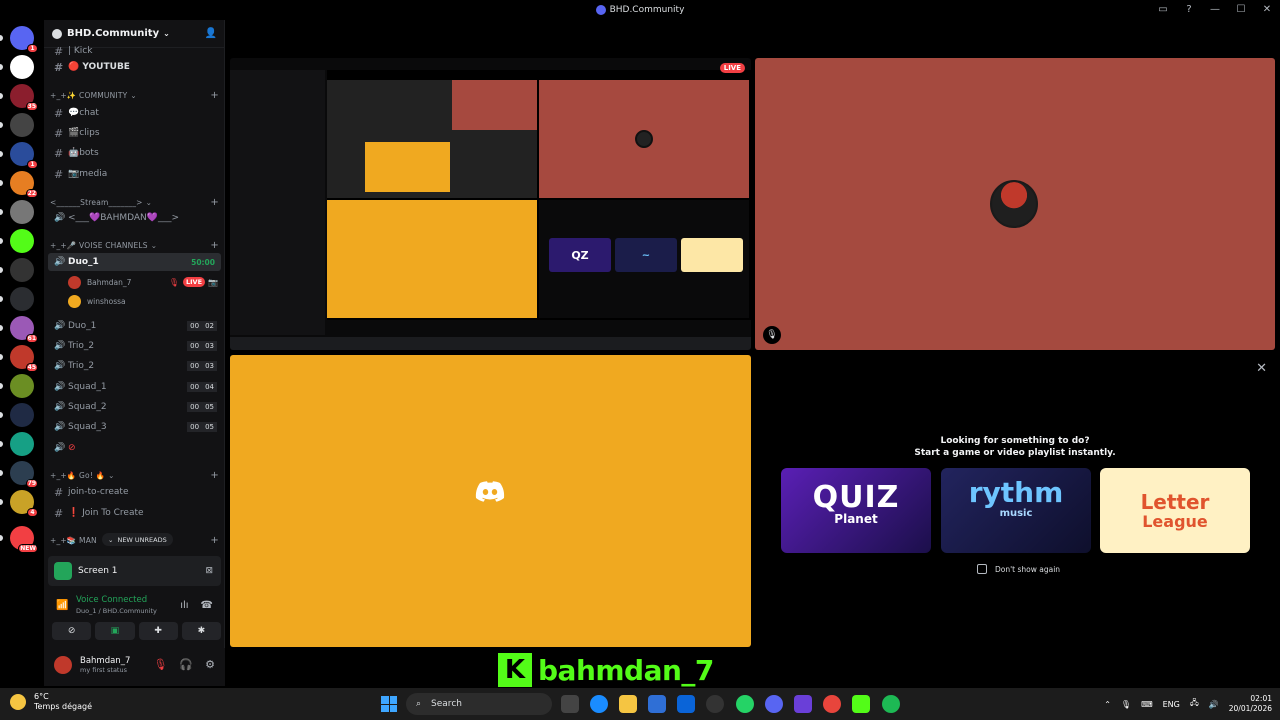 The image size is (1280, 720). What do you see at coordinates (134, 153) in the screenshot?
I see `channel-bots: # 🤖bots` at bounding box center [134, 153].